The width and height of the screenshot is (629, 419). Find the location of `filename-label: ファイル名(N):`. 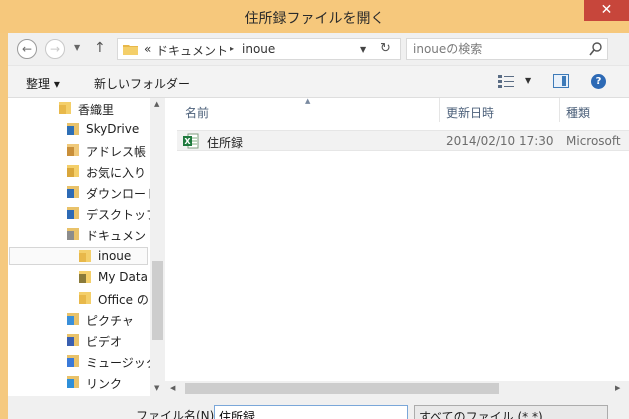

filename-label: ファイル名(N): is located at coordinates (177, 414).